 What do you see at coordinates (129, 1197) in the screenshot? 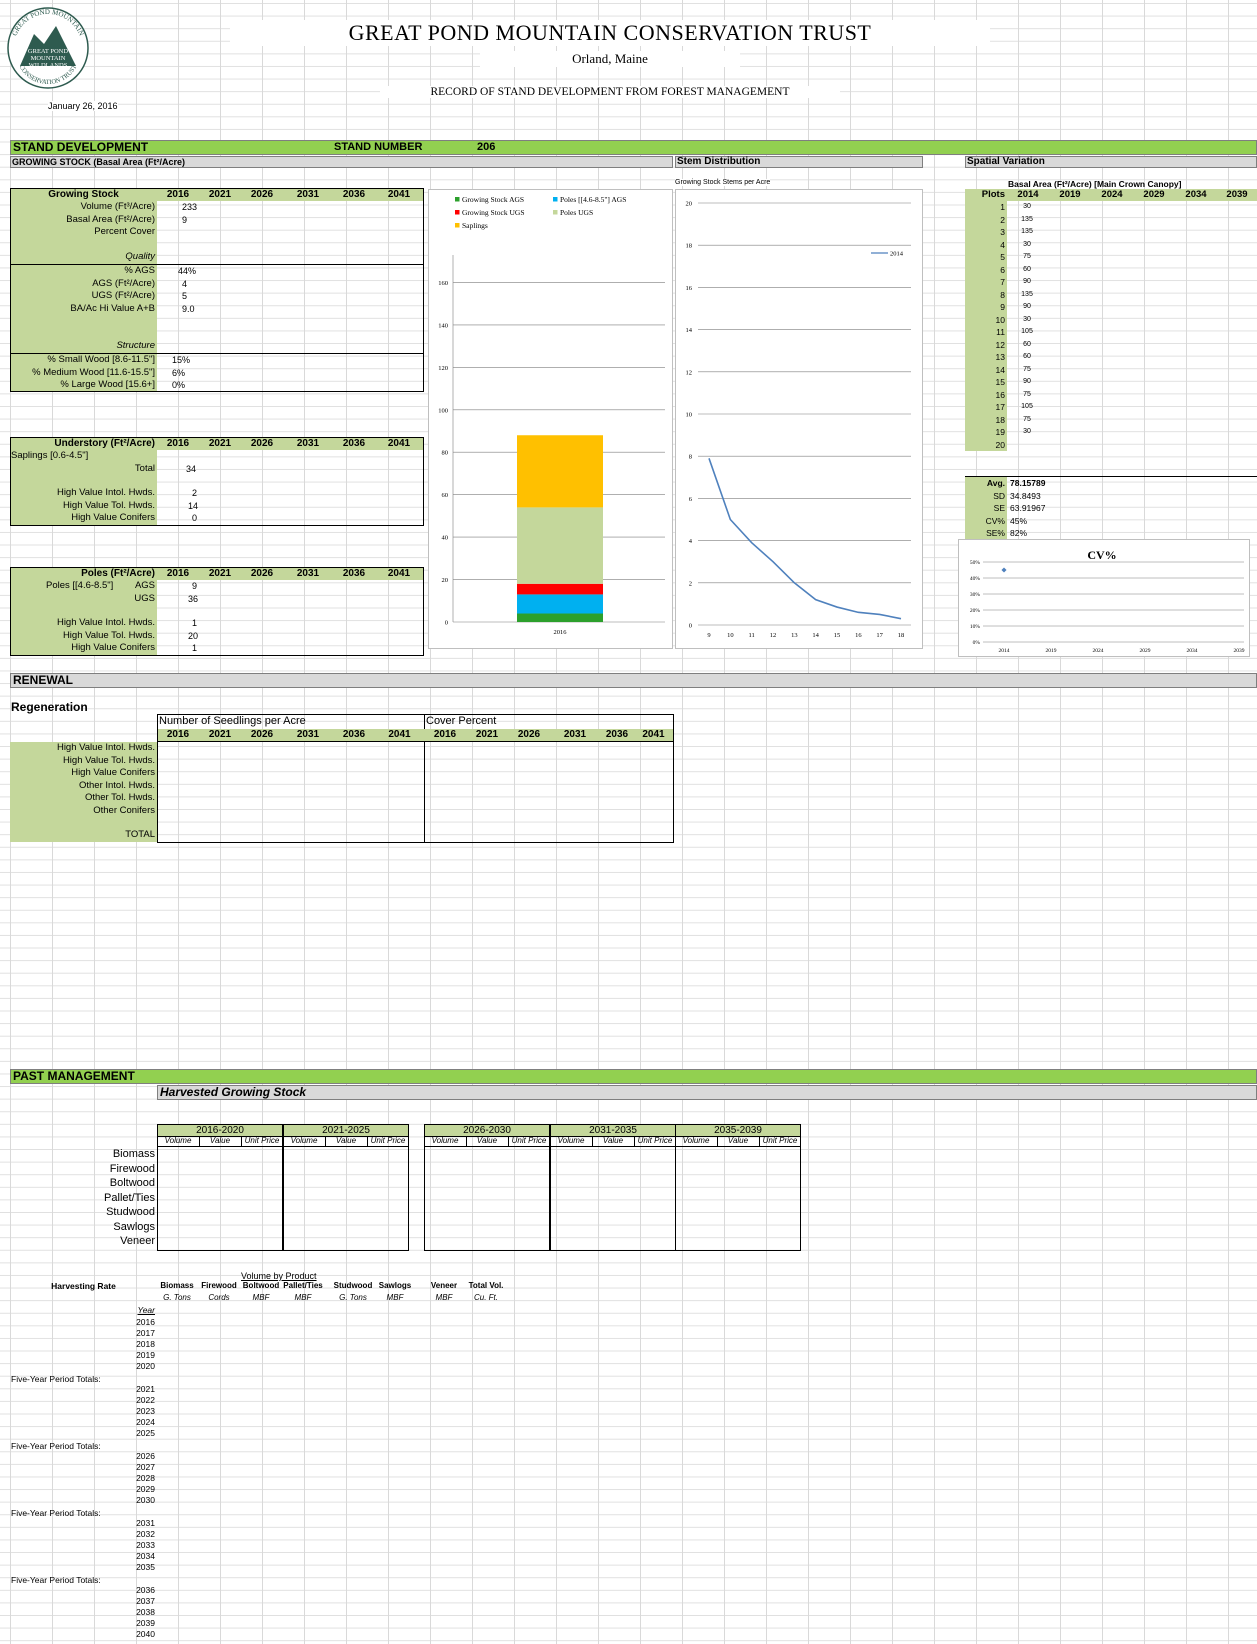
I see `harvest-product-label: Pallet/Ties` at bounding box center [129, 1197].